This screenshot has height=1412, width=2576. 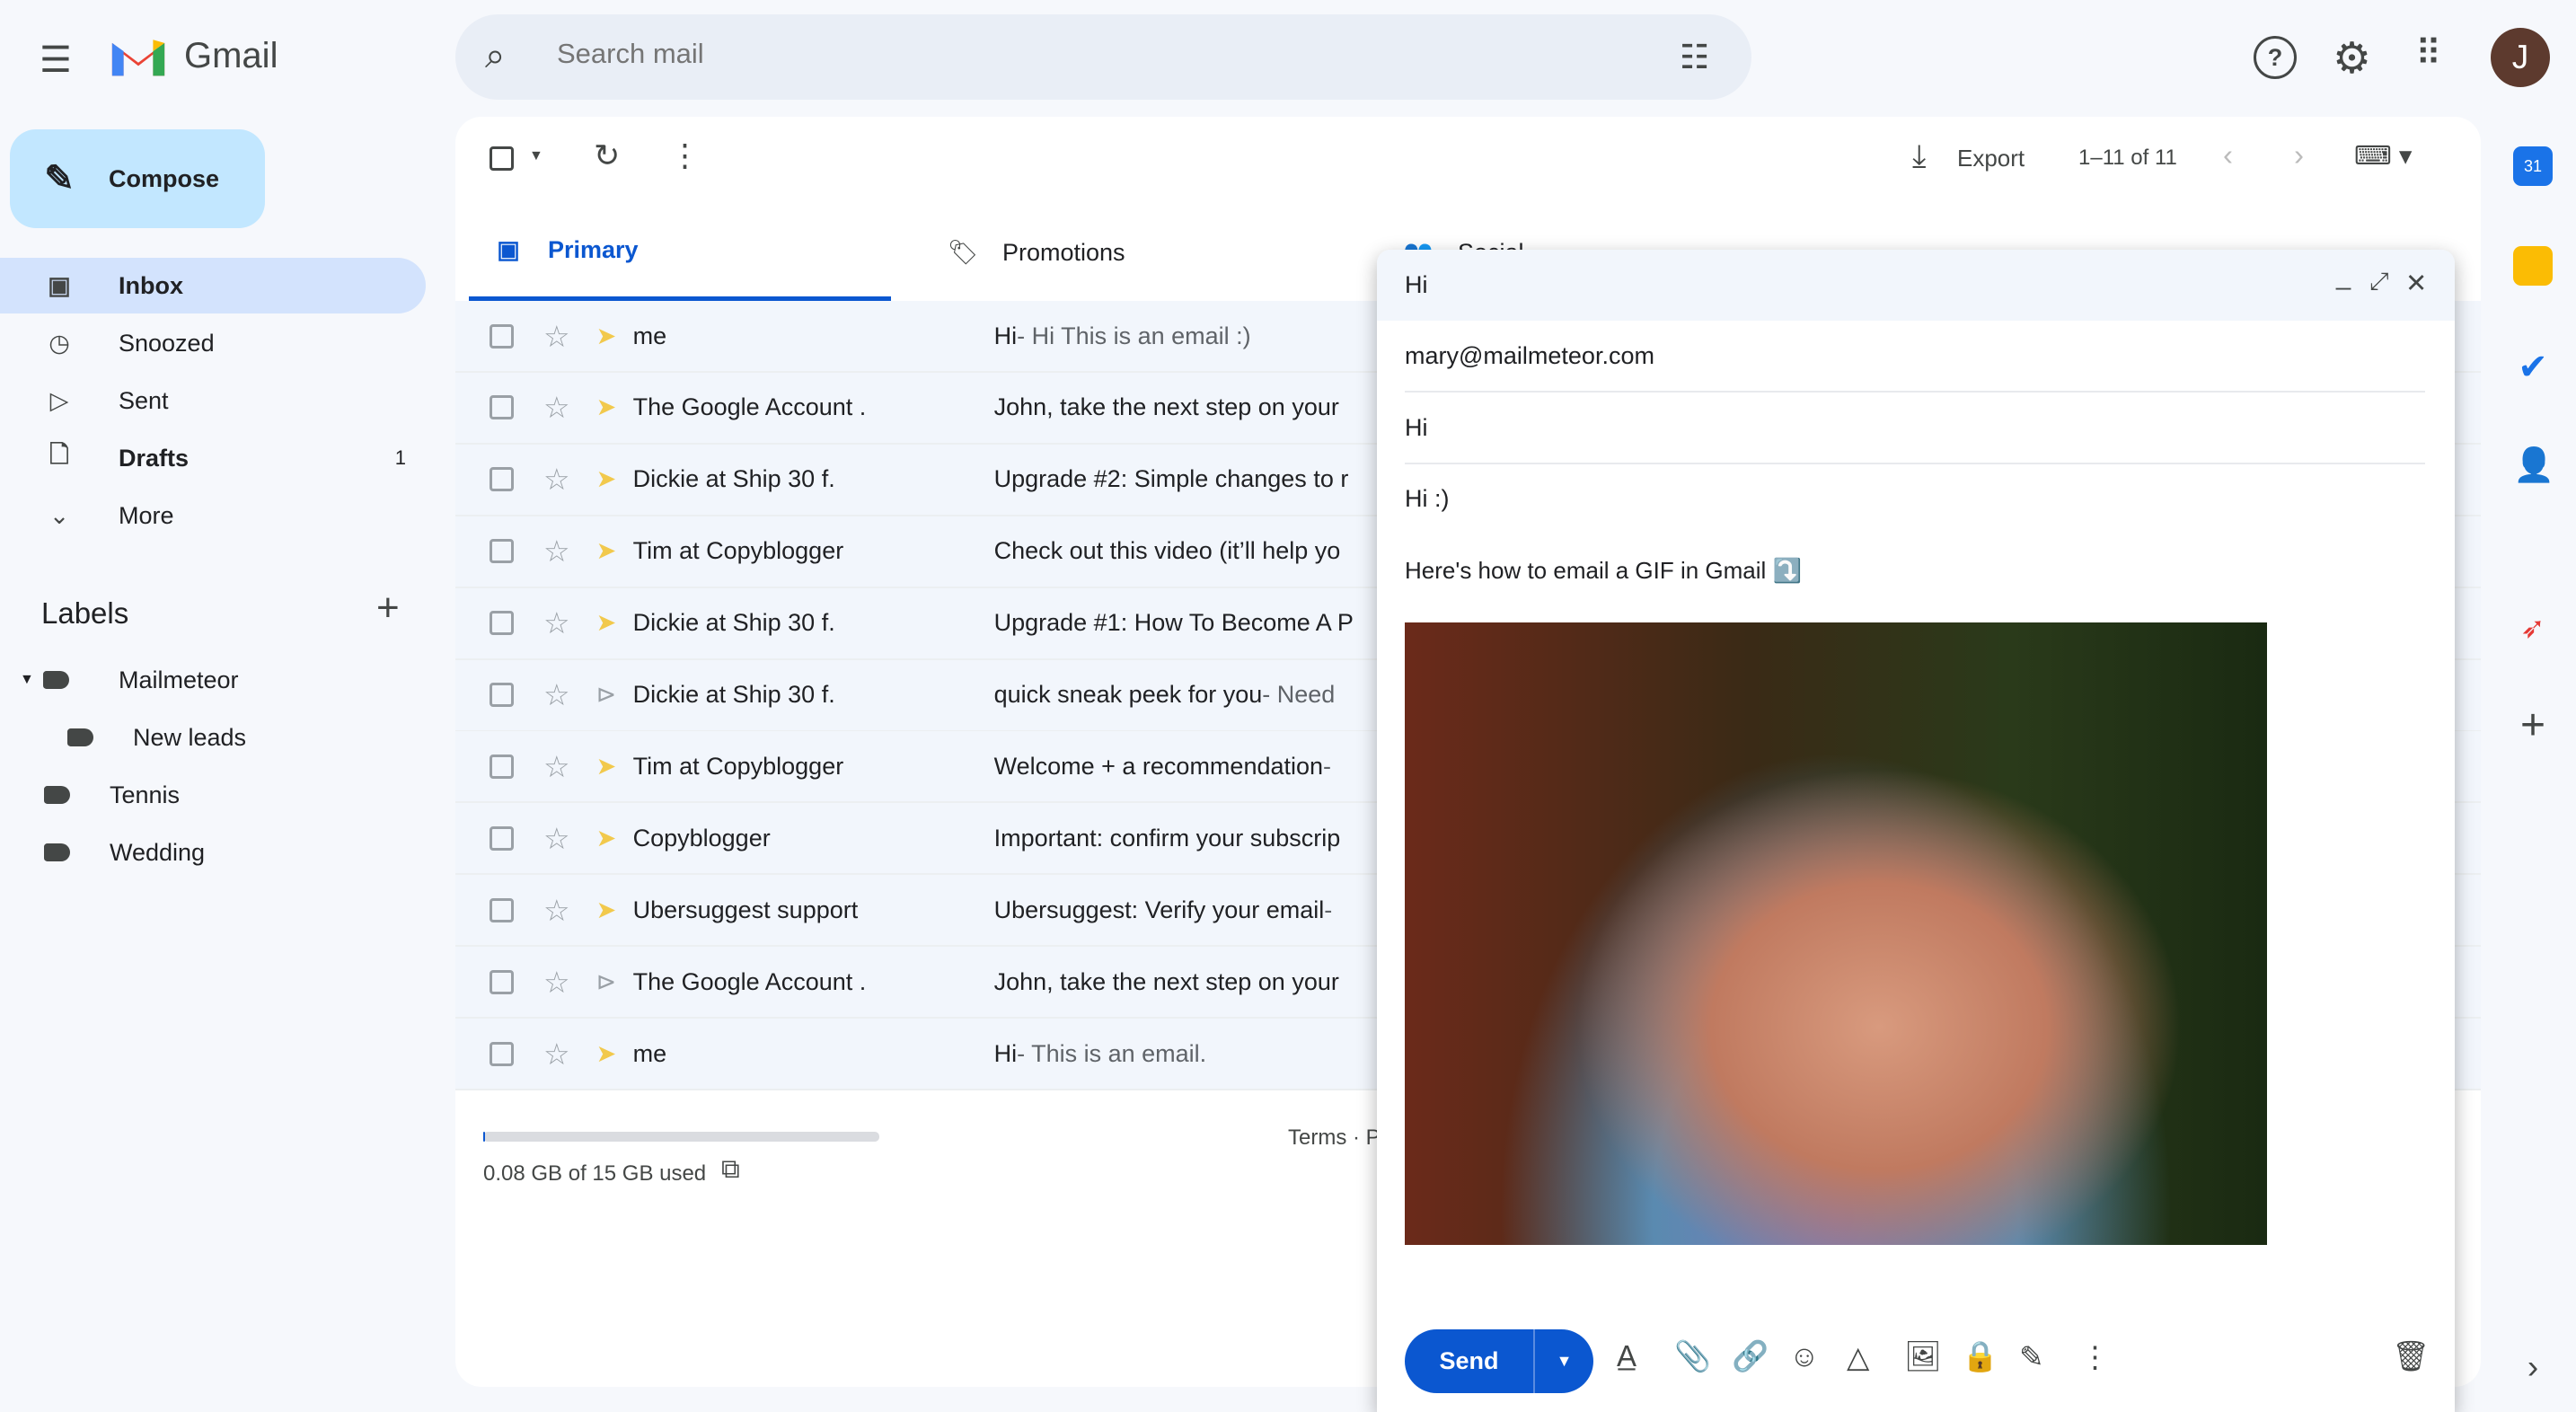 I want to click on close-icon: ✕, so click(x=2416, y=283).